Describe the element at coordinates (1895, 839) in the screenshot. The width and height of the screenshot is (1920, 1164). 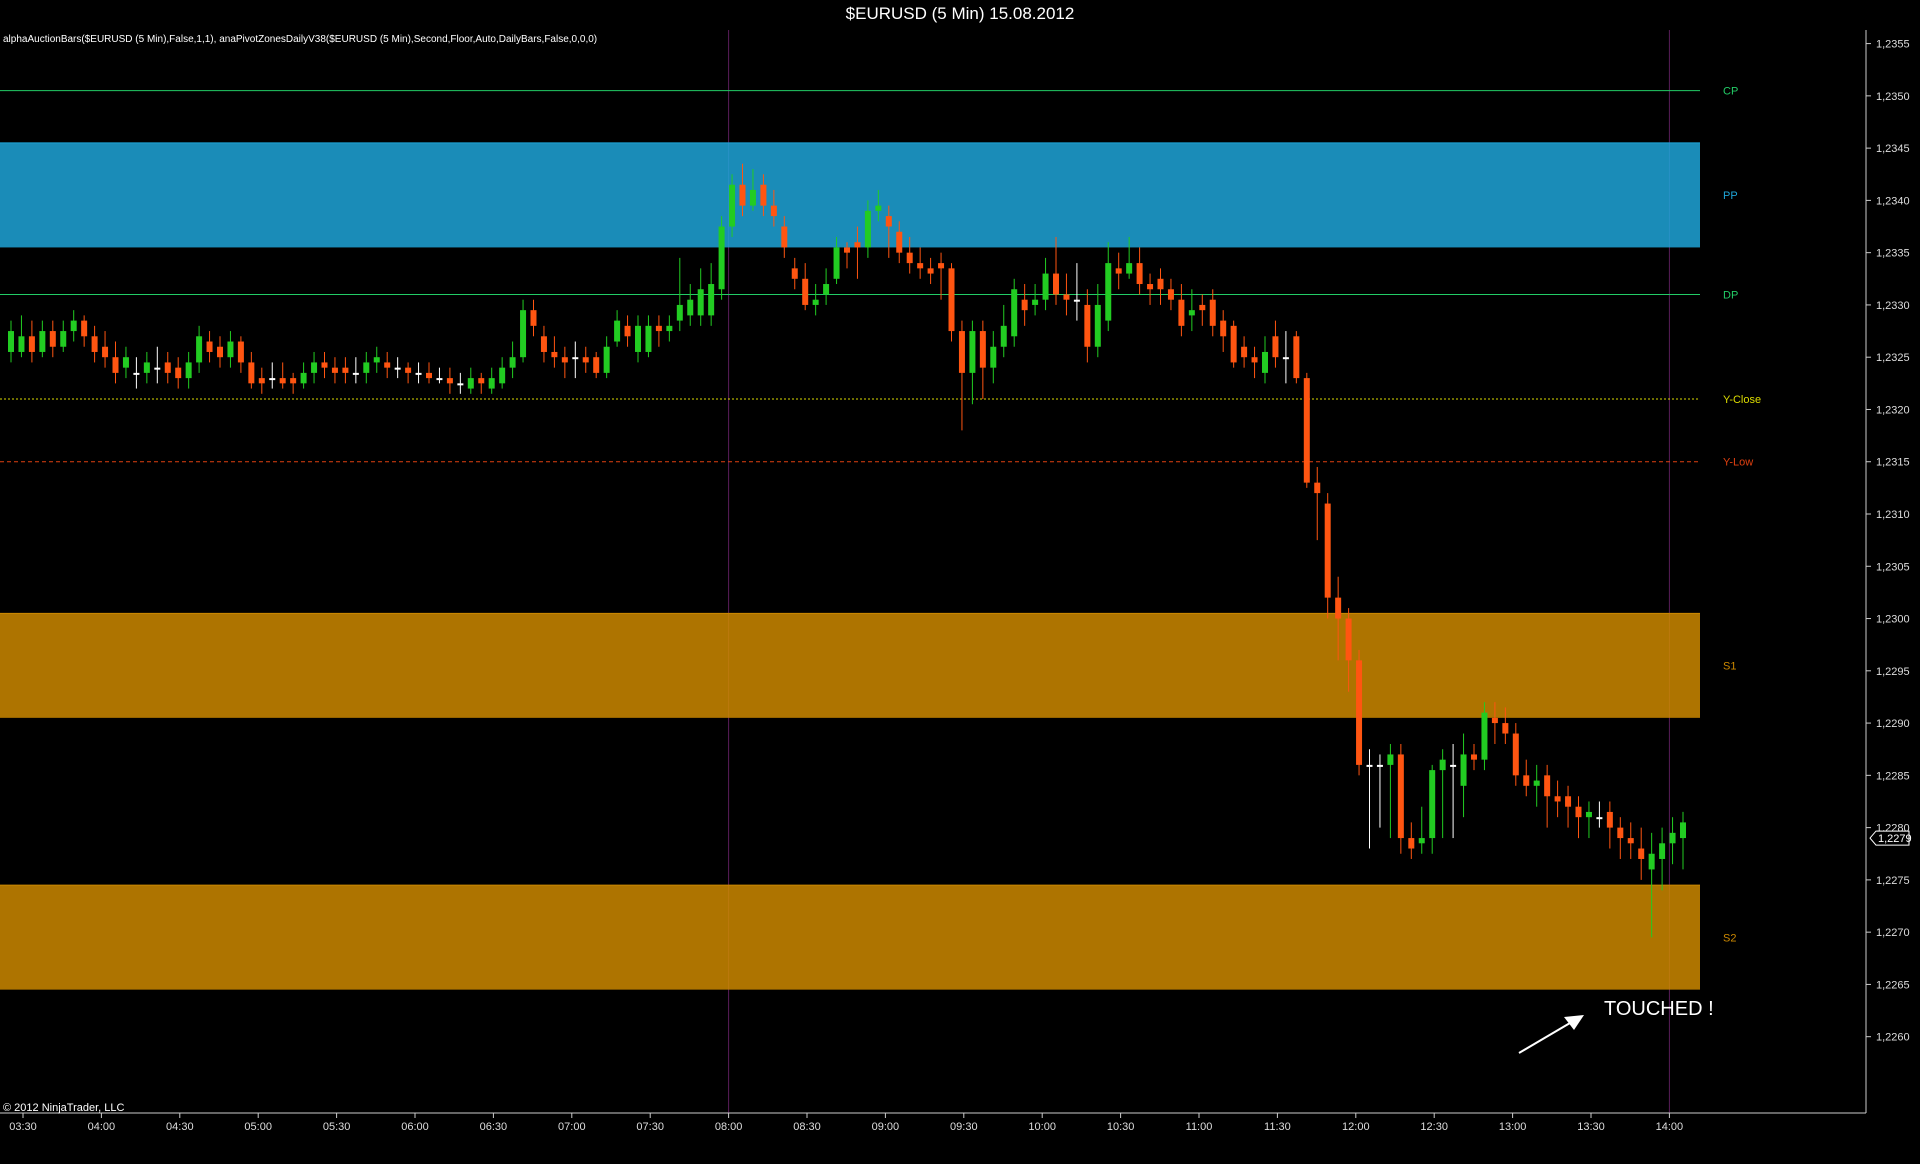
I see `last-price-label: 1,2279` at that location.